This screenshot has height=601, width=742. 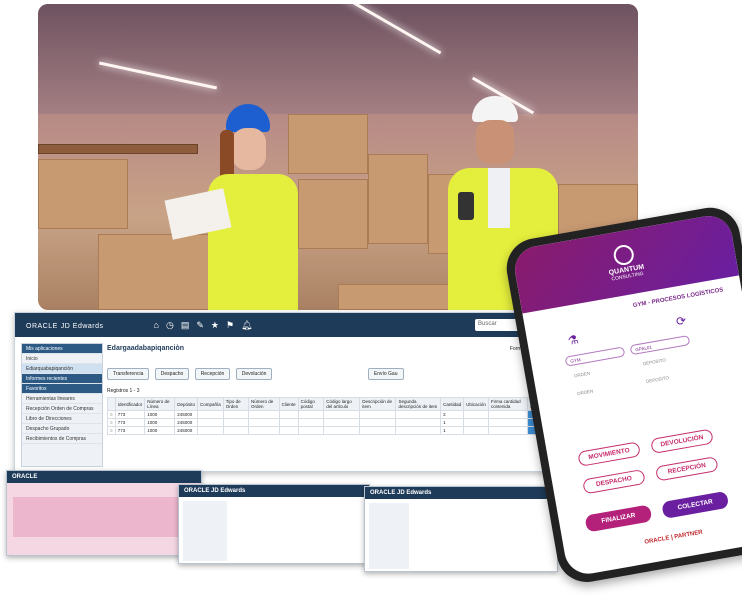 What do you see at coordinates (62, 359) in the screenshot?
I see `sidebar-item-home: Inicio` at bounding box center [62, 359].